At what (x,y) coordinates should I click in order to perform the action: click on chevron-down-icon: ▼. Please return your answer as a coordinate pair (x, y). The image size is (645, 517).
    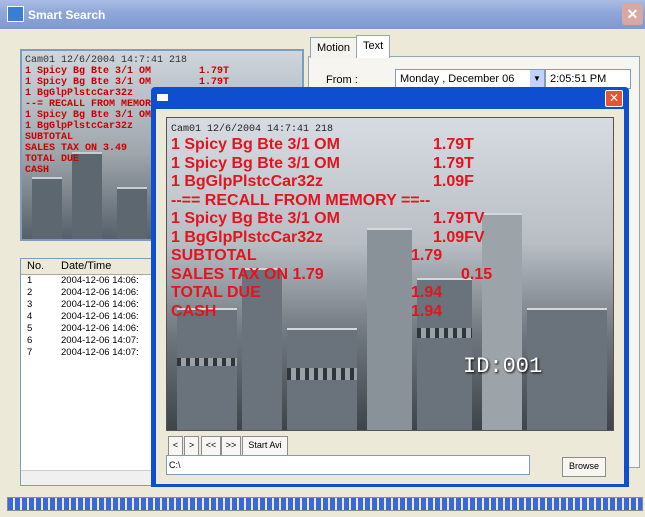
    Looking at the image, I should click on (537, 79).